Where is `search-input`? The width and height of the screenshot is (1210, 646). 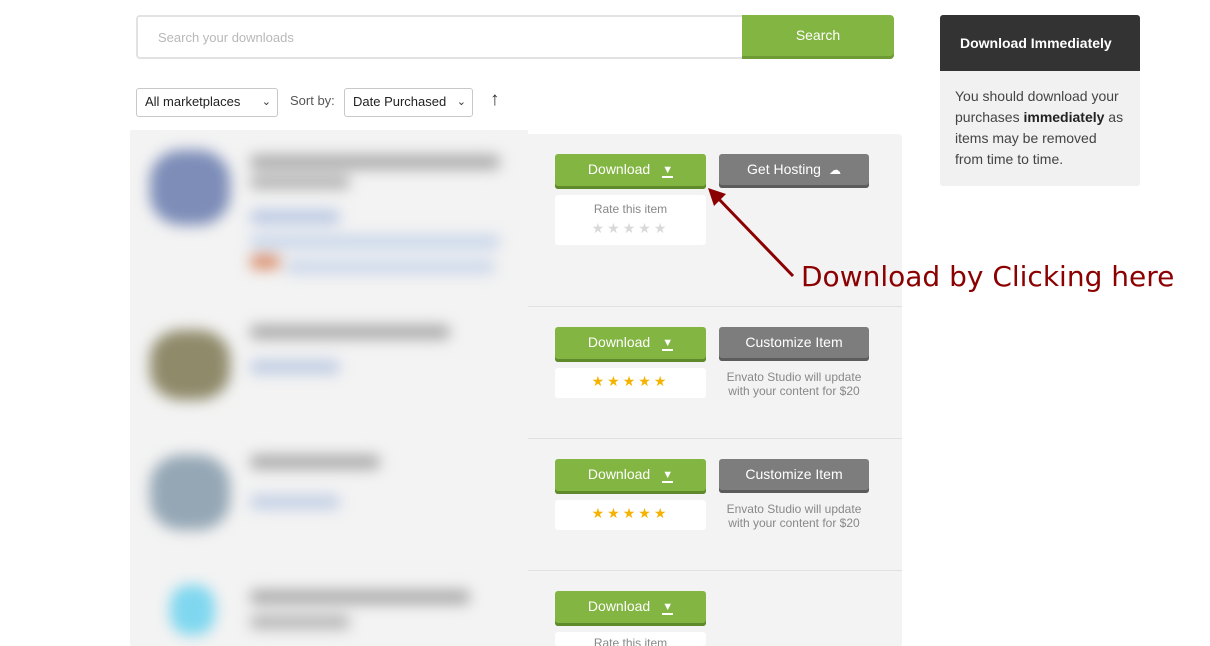 search-input is located at coordinates (439, 37).